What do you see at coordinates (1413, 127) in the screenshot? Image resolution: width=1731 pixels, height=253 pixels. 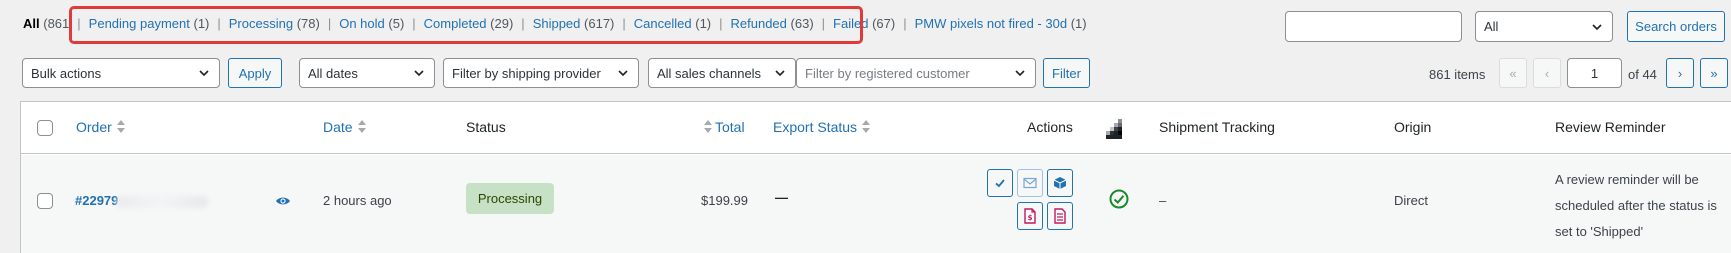 I see `column-origin: Origin` at bounding box center [1413, 127].